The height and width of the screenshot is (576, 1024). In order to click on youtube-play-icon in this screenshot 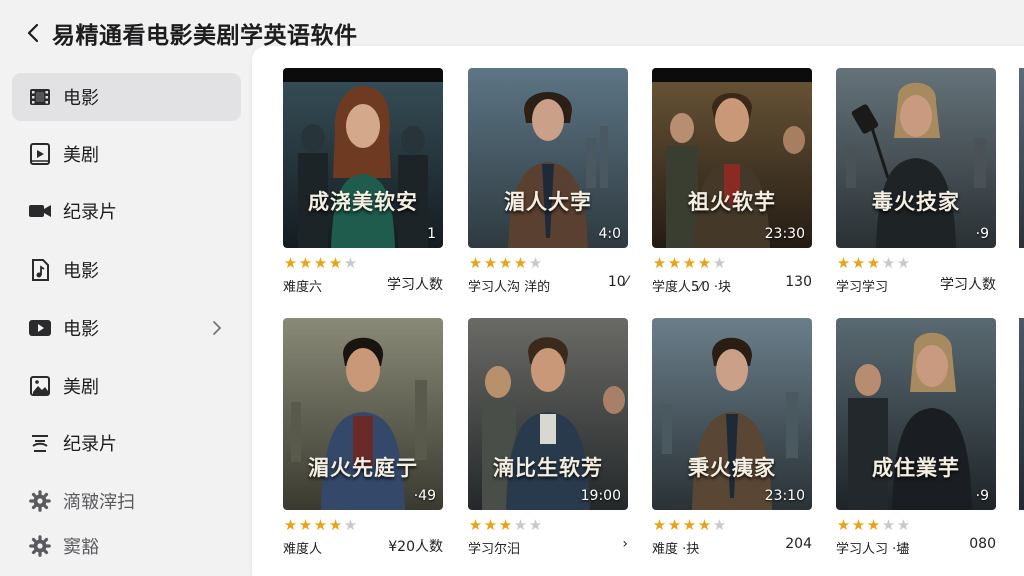, I will do `click(40, 328)`.